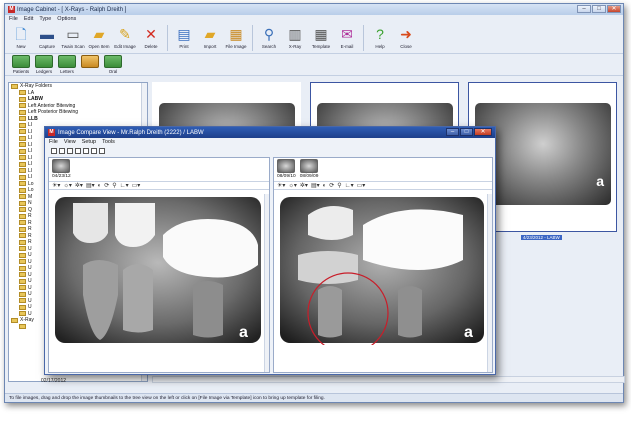  Describe the element at coordinates (309, 169) in the screenshot. I see `right-thumbnail: 08/09/09` at that location.